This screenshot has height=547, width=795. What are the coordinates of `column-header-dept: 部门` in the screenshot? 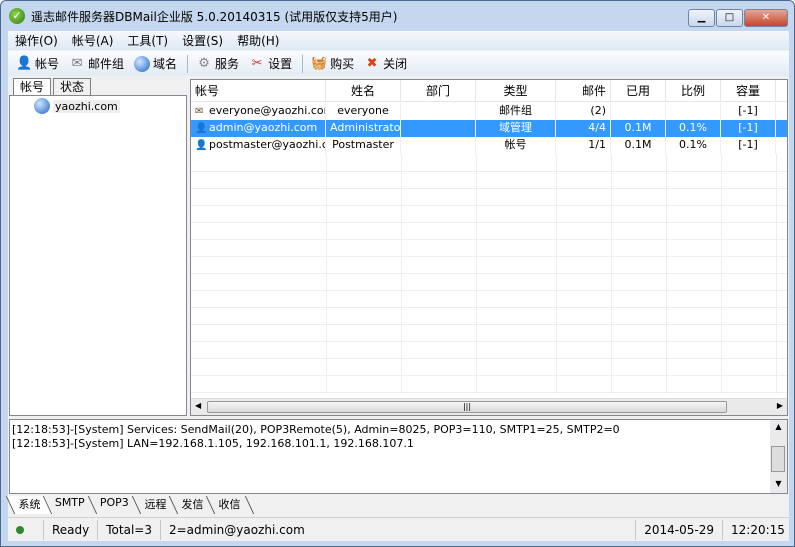 It's located at (438, 90).